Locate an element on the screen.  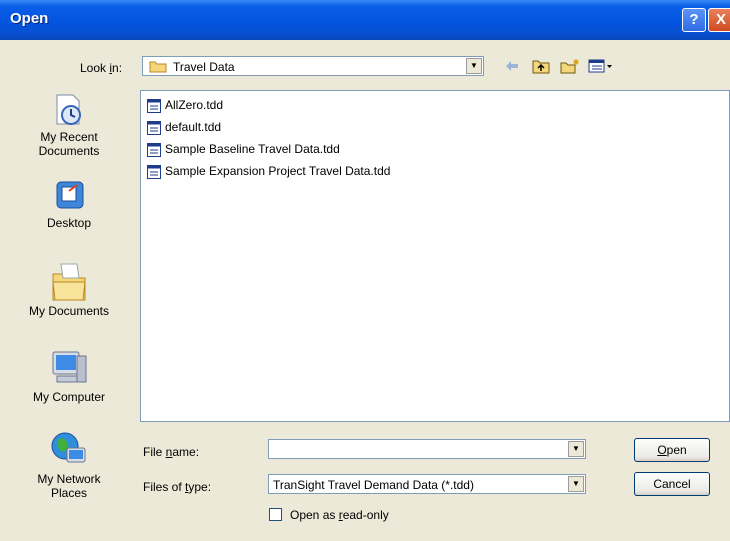
place-my-recent-documents: My Recent Documents is located at coordinates (69, 125).